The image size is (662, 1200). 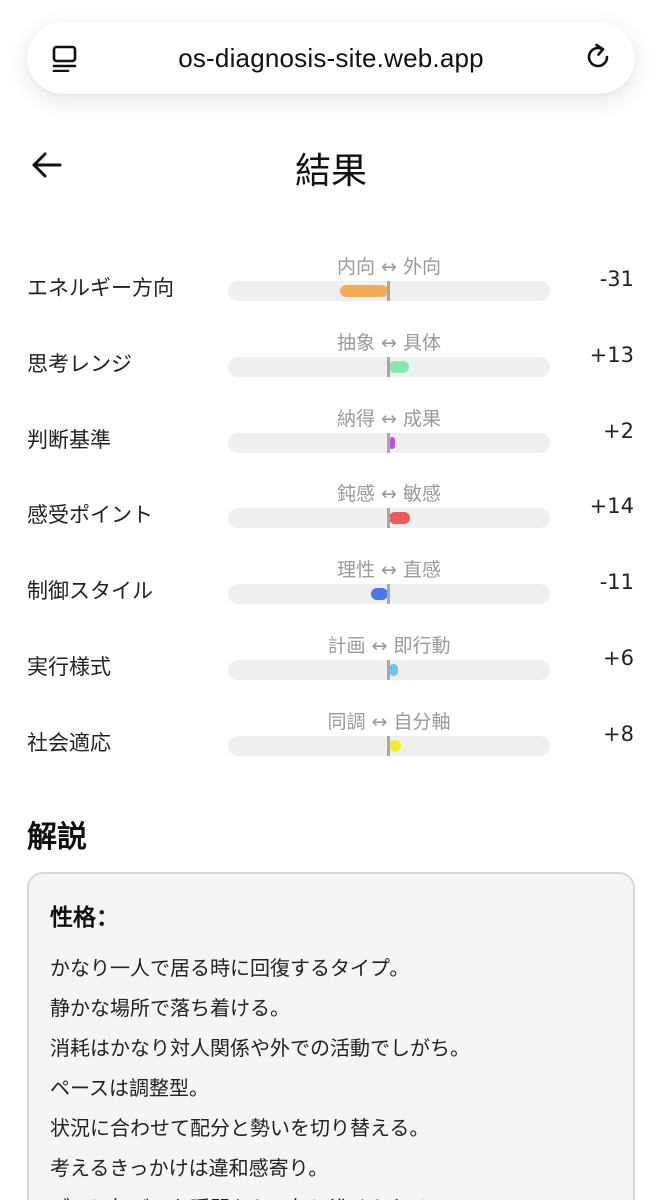 What do you see at coordinates (69, 440) in the screenshot?
I see `dimension-label: 判断基準` at bounding box center [69, 440].